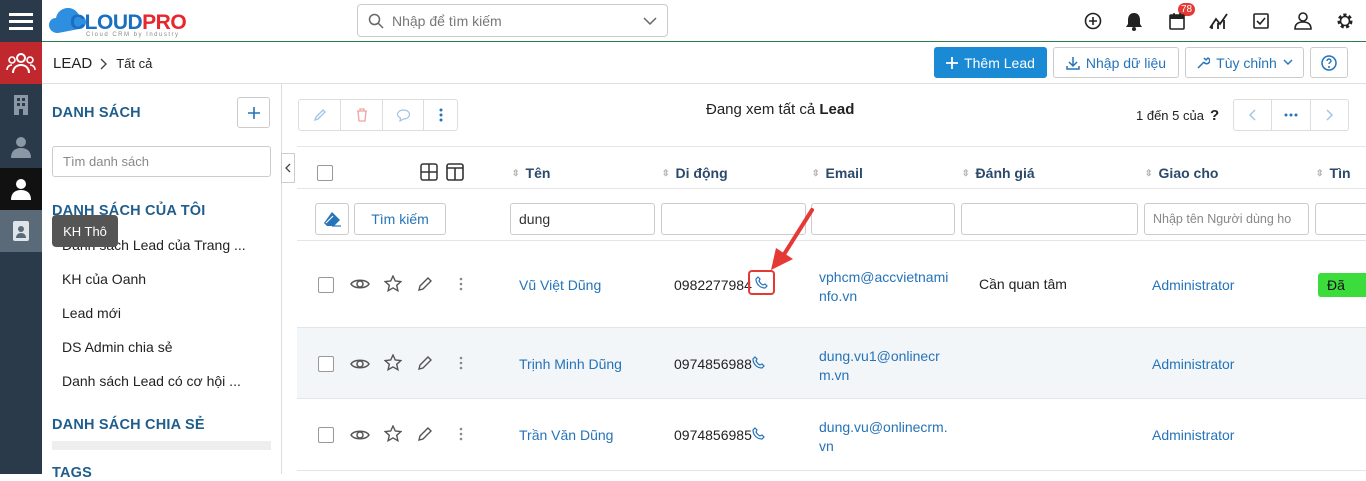  Describe the element at coordinates (883, 437) in the screenshot. I see `lead-email-link: dung.vu@onlinecrm. vn` at that location.